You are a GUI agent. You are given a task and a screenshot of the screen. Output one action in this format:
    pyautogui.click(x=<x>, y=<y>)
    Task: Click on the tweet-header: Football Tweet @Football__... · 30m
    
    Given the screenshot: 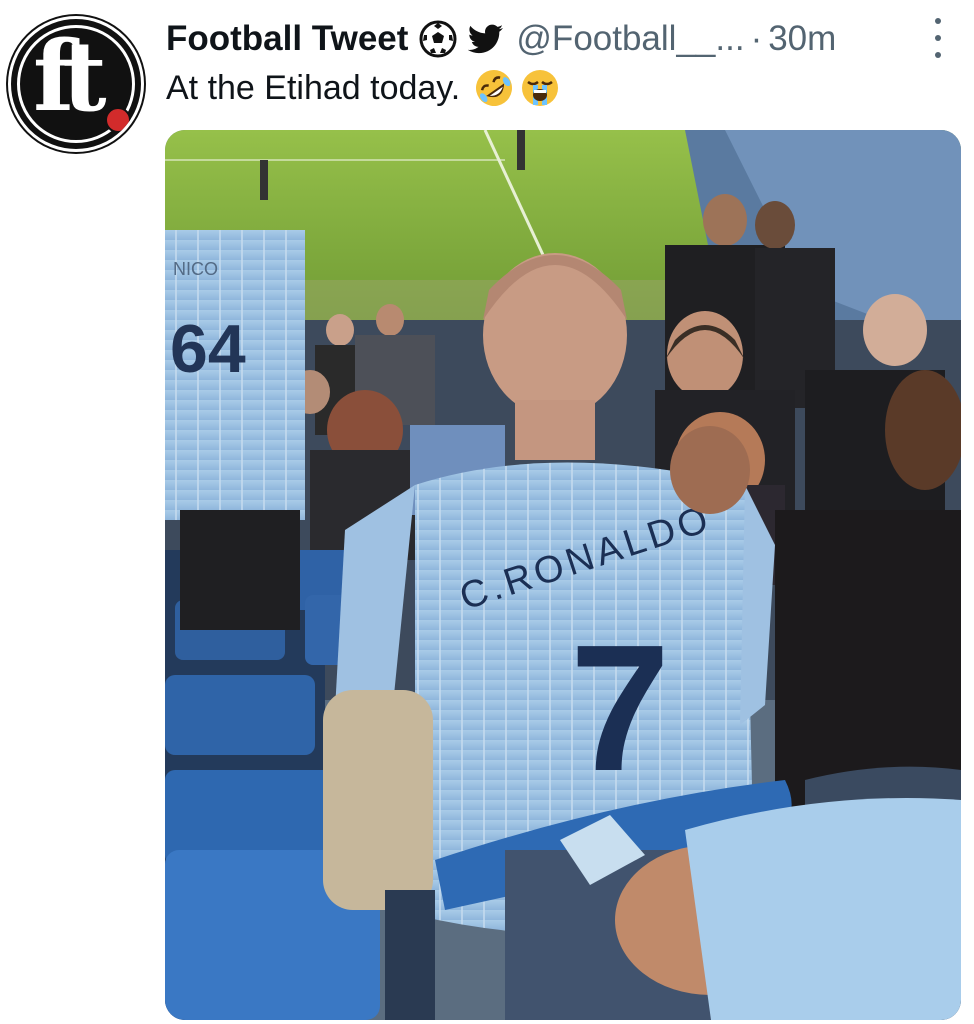 What is the action you would take?
    pyautogui.click(x=501, y=39)
    